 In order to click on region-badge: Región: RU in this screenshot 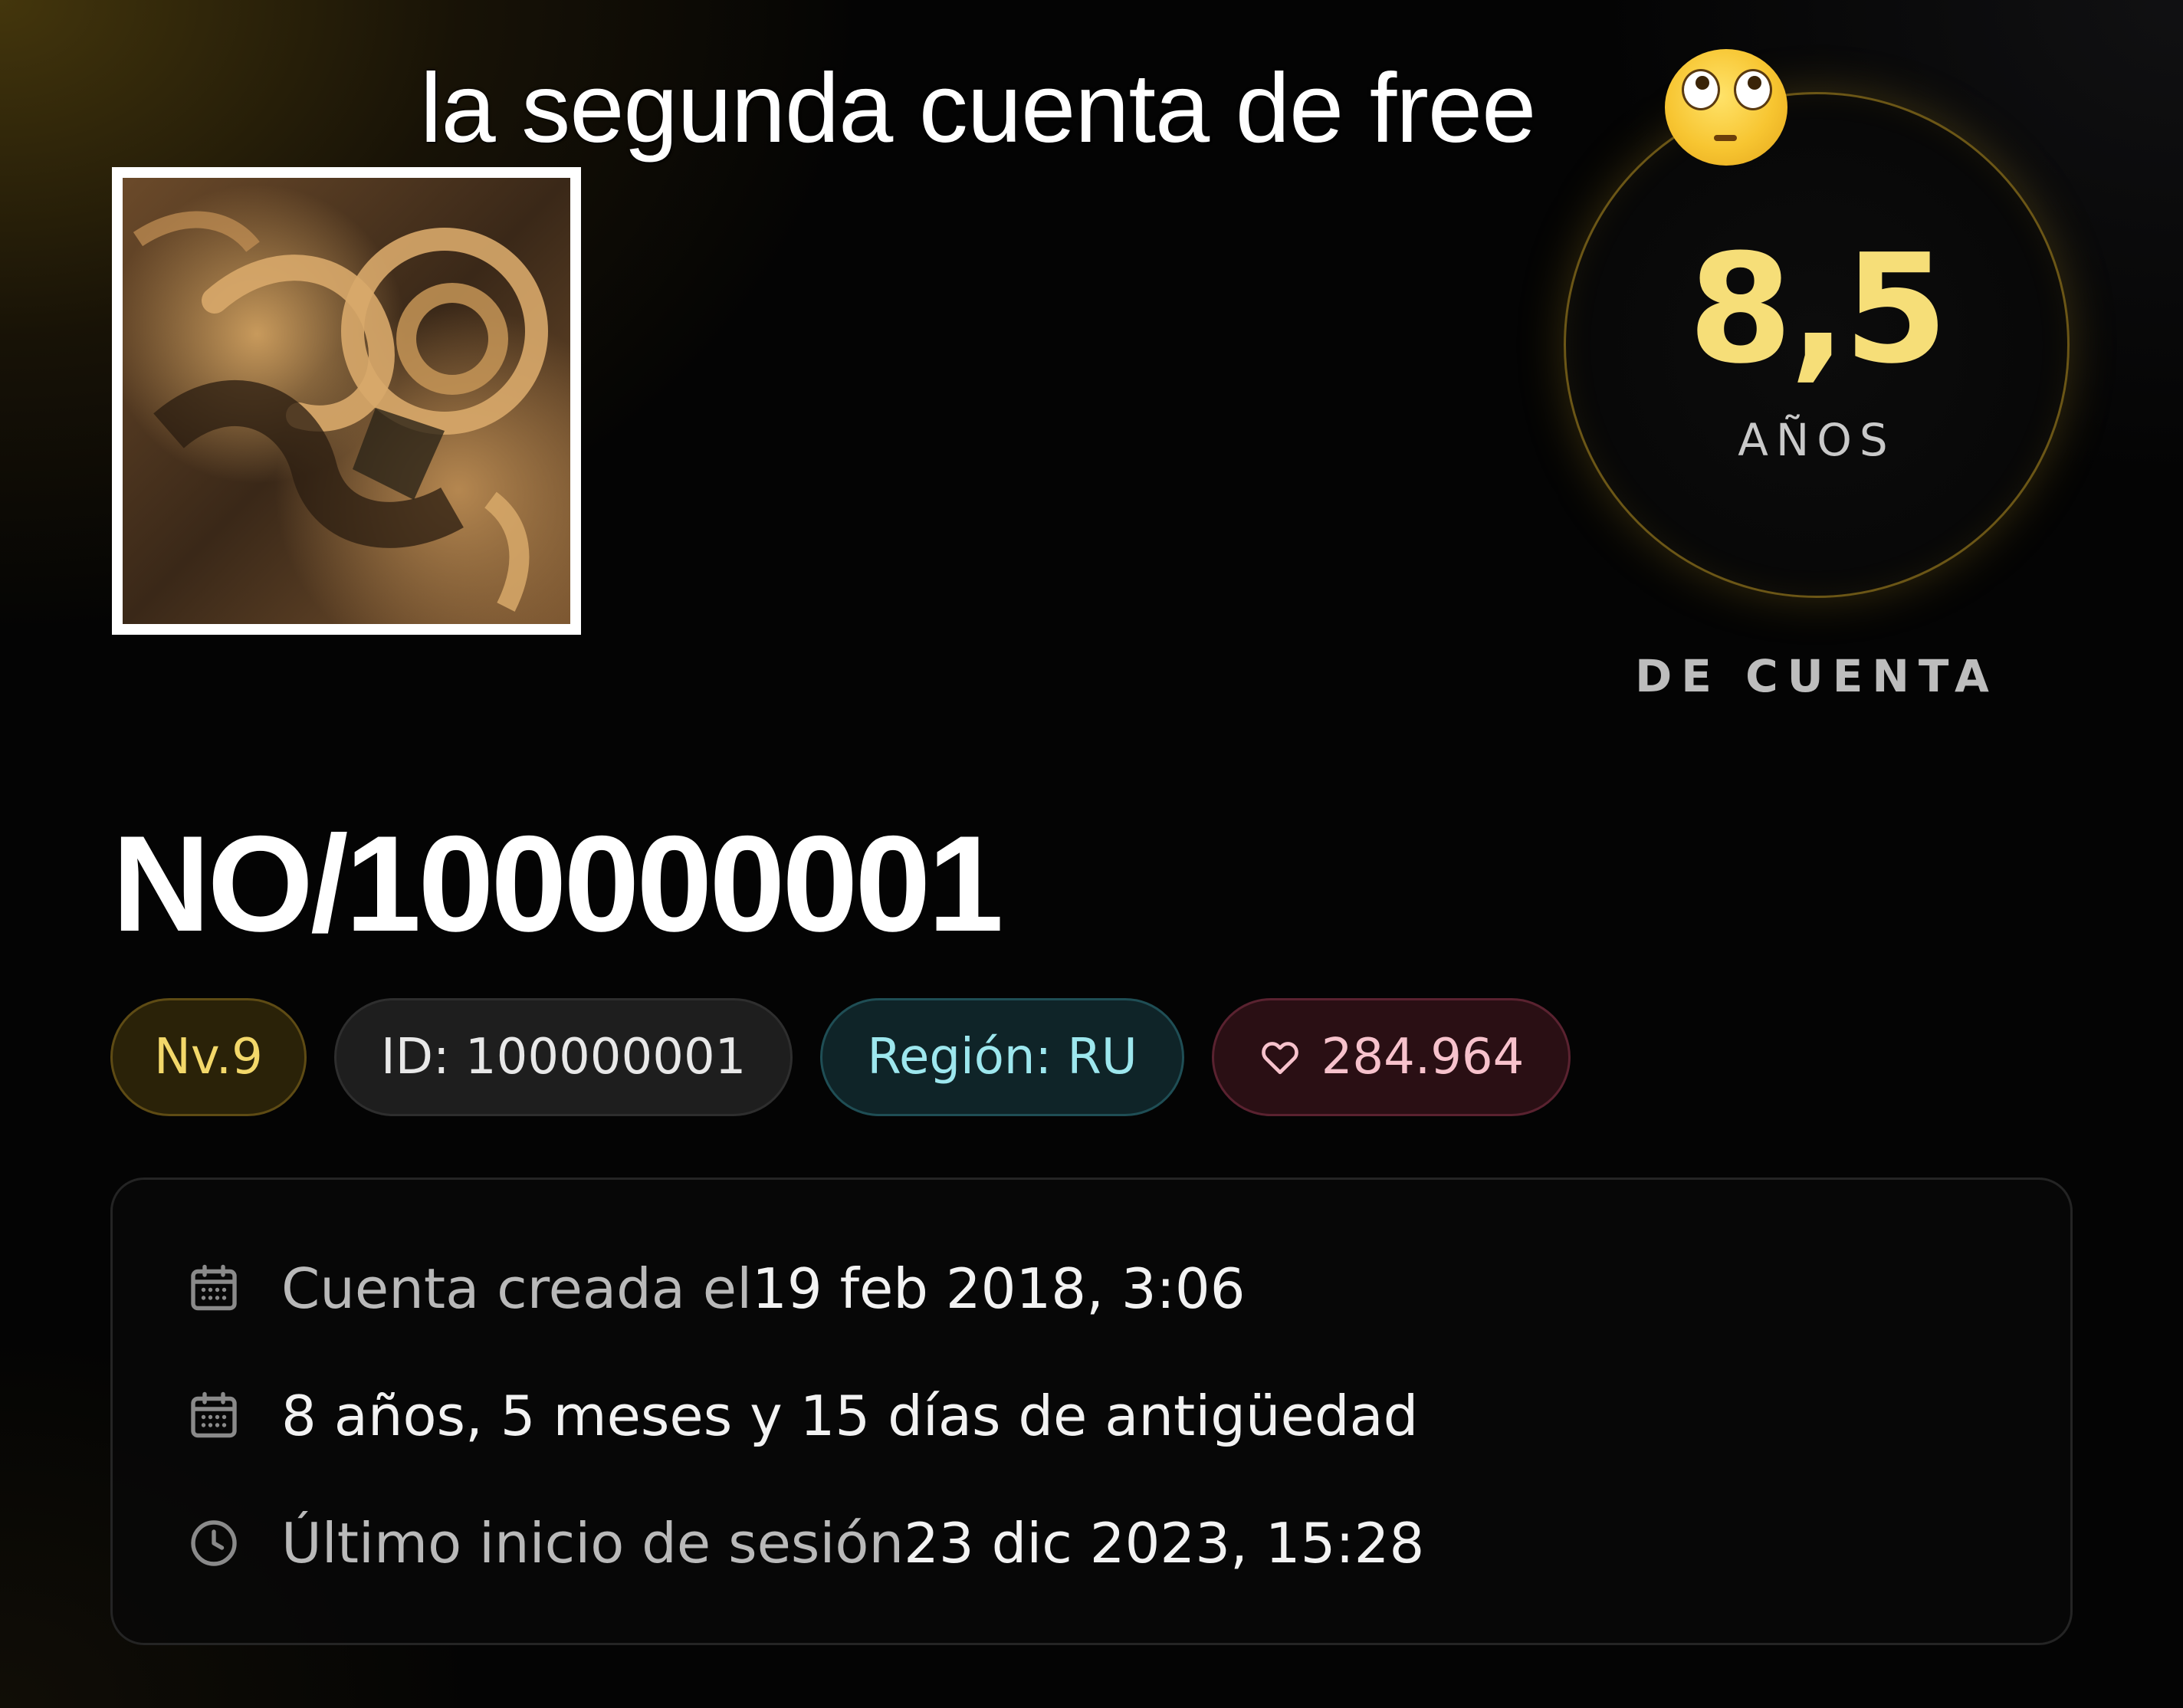, I will do `click(1002, 1057)`.